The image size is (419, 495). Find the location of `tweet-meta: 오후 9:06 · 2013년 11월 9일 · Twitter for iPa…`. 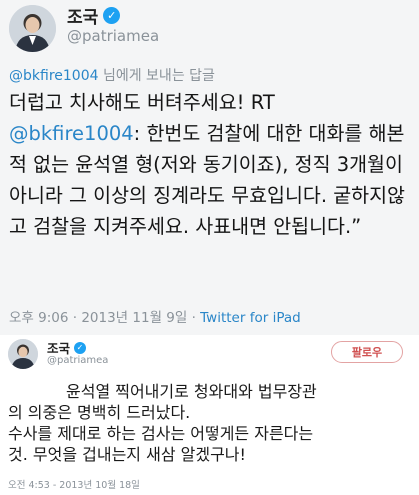

tweet-meta: 오후 9:06 · 2013년 11월 9일 · Twitter for iPa… is located at coordinates (155, 316).